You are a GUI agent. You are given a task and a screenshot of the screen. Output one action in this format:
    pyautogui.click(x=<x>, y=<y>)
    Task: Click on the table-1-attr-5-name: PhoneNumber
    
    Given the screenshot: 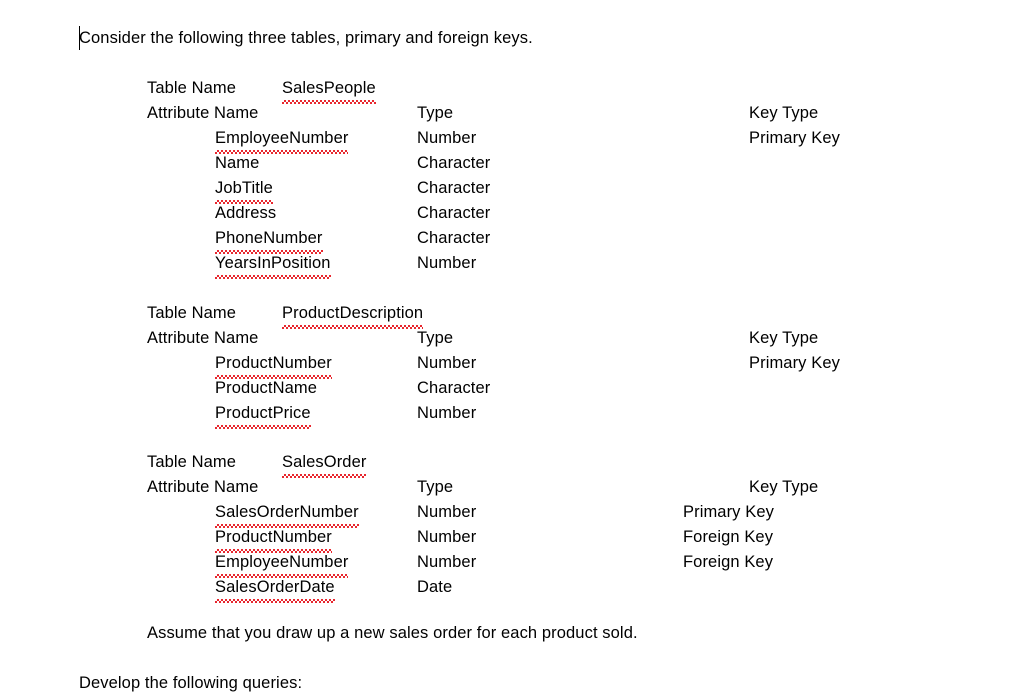 What is the action you would take?
    pyautogui.click(x=269, y=240)
    